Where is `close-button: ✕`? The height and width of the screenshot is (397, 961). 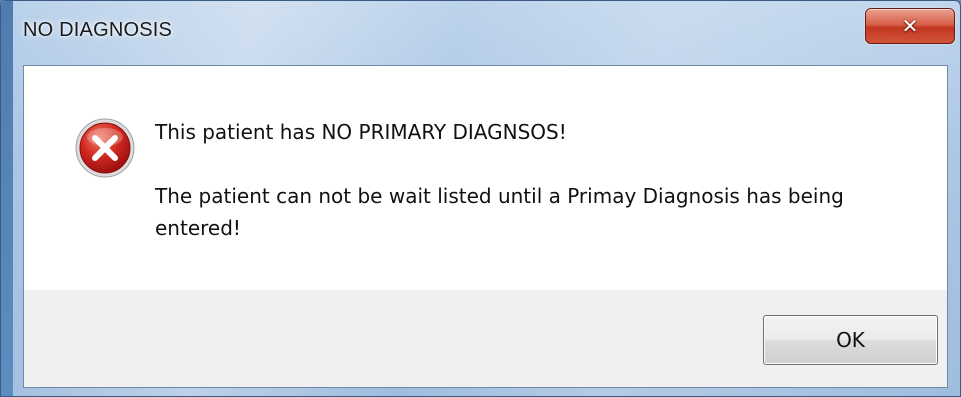
close-button: ✕ is located at coordinates (910, 26).